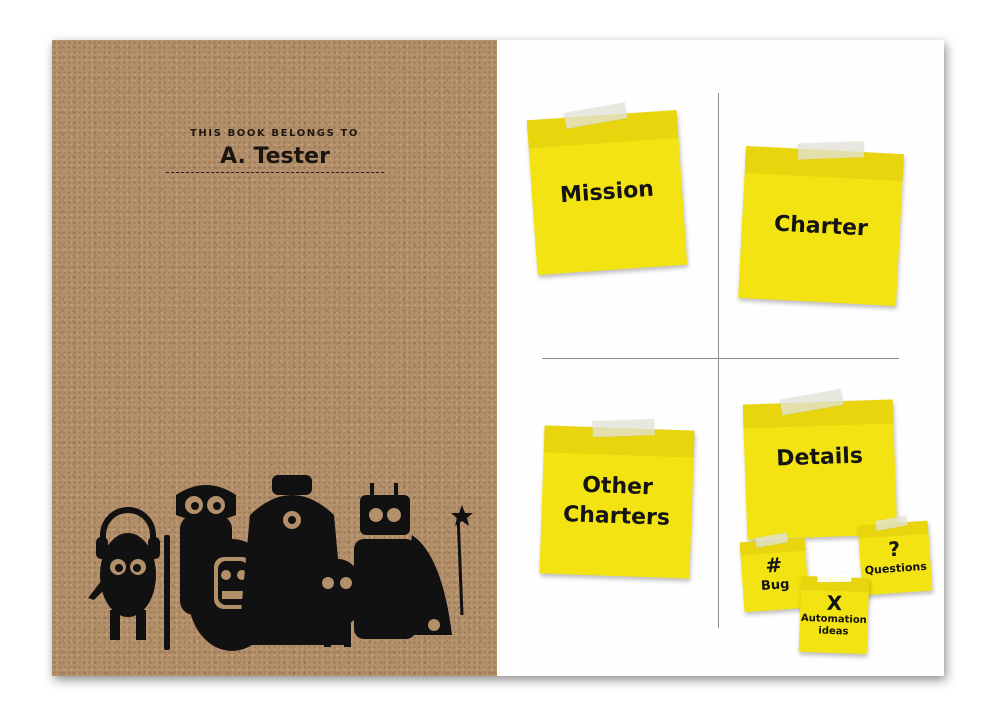  I want to click on questions-label: Questions, so click(896, 568).